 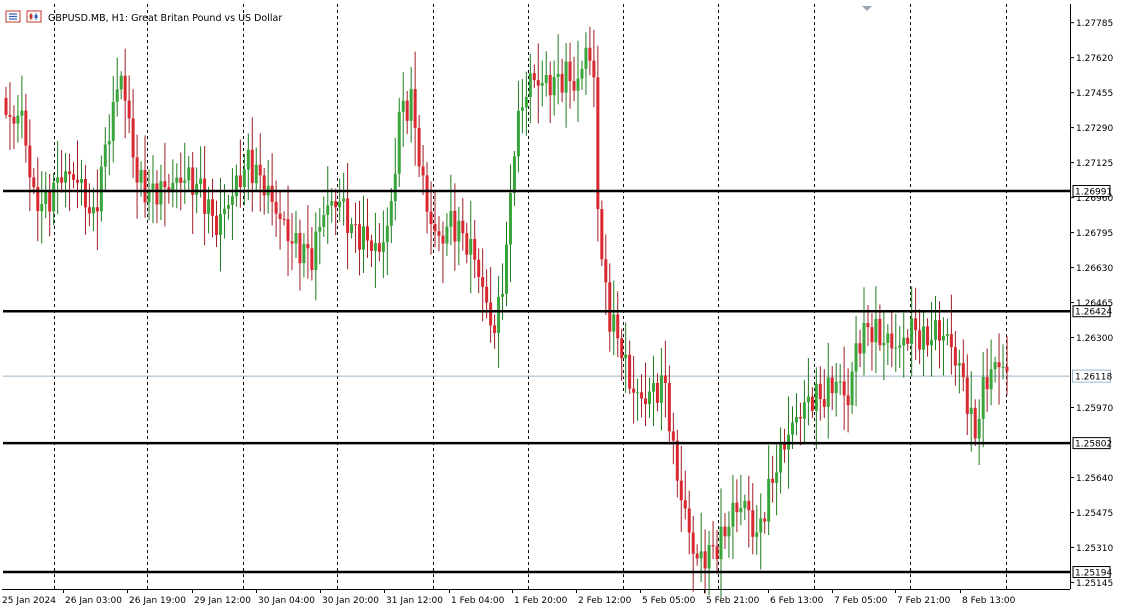 I want to click on y-tick-label: 1.26300, so click(x=1094, y=339).